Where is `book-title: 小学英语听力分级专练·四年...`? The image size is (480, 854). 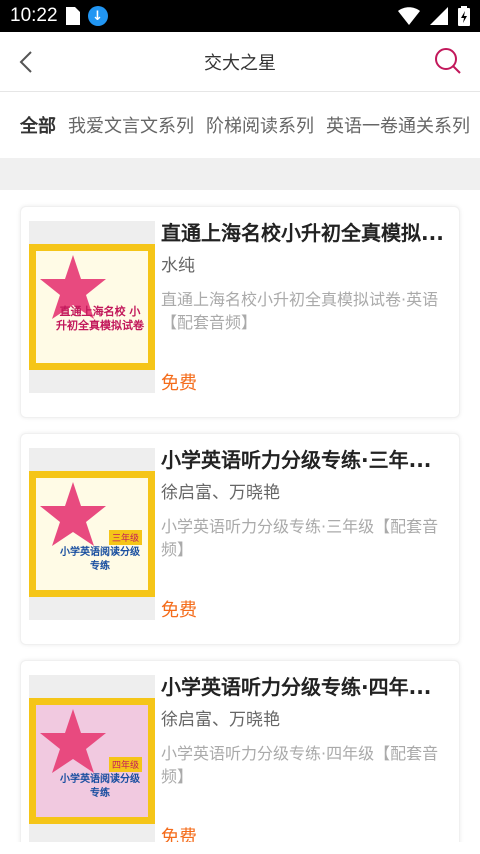 book-title: 小学英语听力分级专练·四年... is located at coordinates (296, 687).